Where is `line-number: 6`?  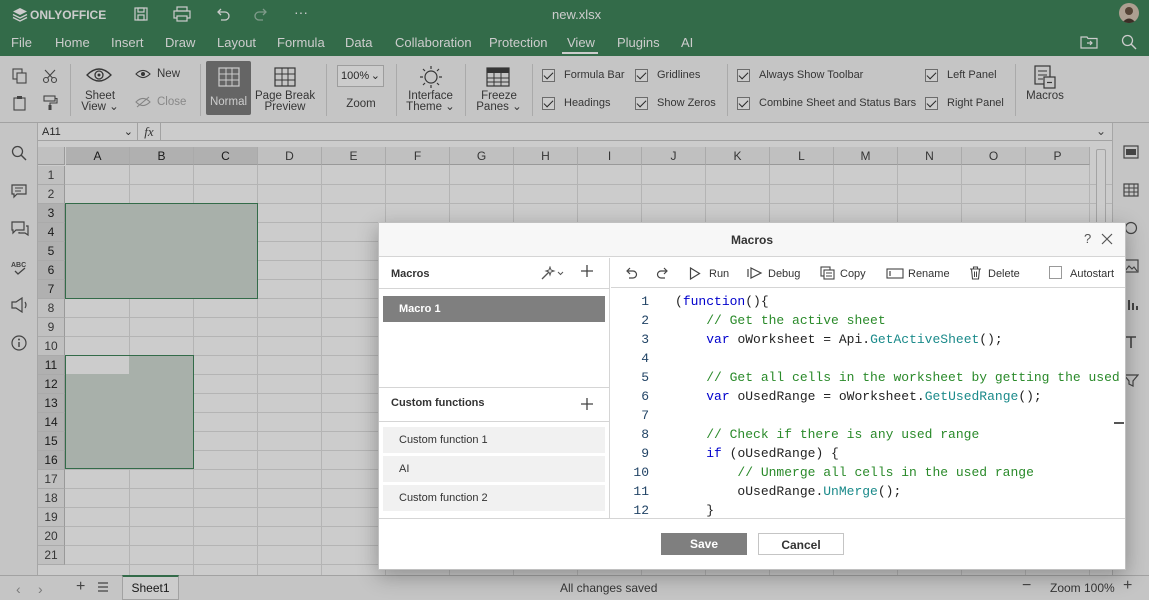
line-number: 6 is located at coordinates (645, 396).